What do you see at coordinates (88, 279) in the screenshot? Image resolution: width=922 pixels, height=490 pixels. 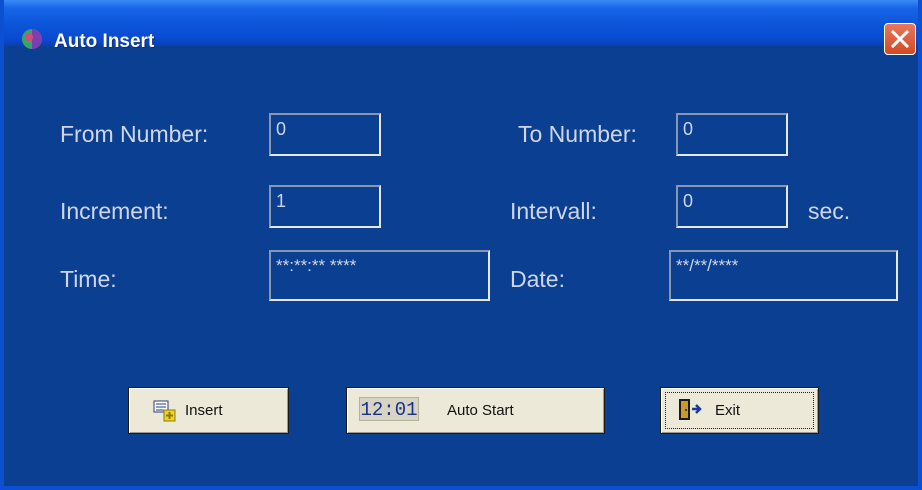 I see `time-label: Time:` at bounding box center [88, 279].